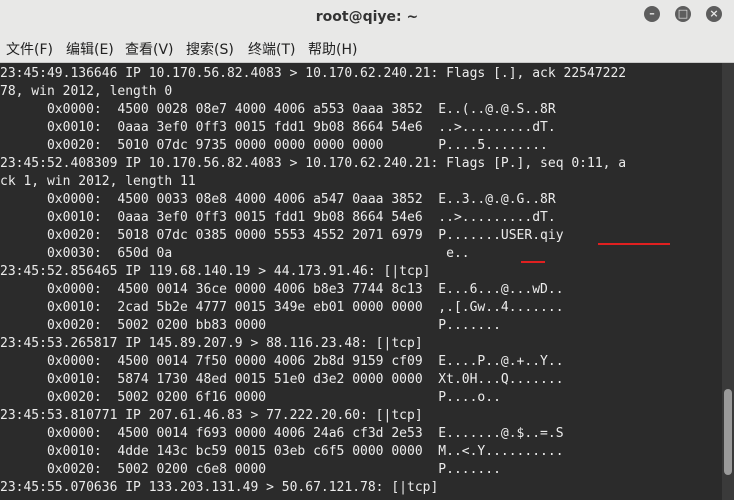 Image resolution: width=734 pixels, height=500 pixels. I want to click on terminal-line: 0x0030: 650d 0a e.., so click(235, 253).